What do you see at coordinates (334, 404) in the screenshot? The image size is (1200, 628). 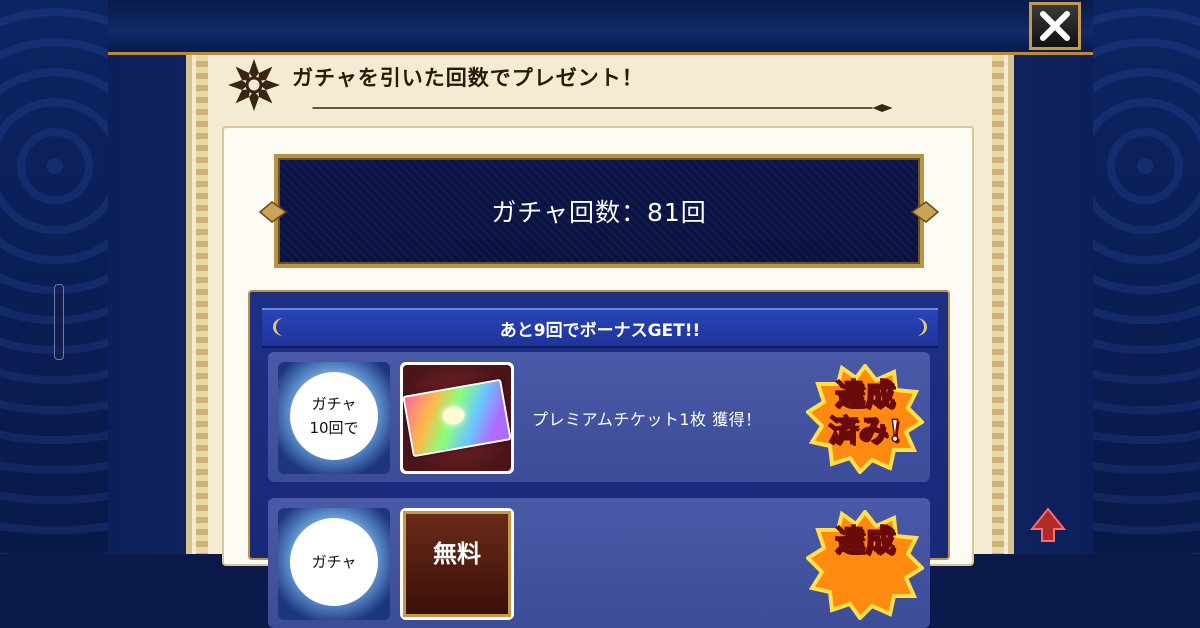 I see `orb-label-line1: ガチャ` at bounding box center [334, 404].